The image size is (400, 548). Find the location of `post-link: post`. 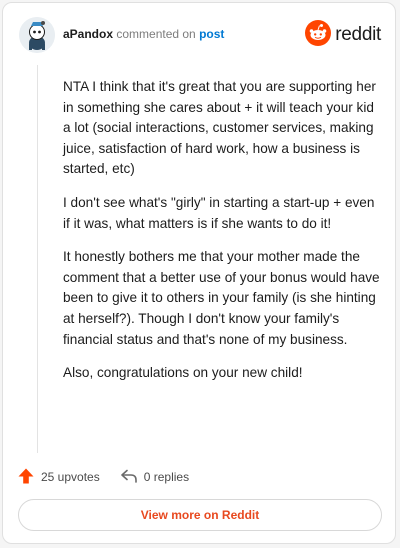

post-link: post is located at coordinates (211, 34).